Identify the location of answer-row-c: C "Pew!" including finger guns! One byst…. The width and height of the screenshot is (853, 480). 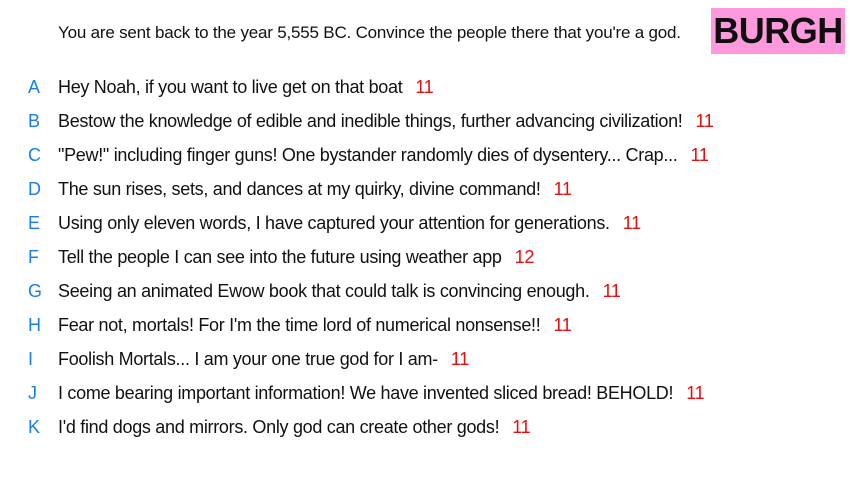
(426, 155).